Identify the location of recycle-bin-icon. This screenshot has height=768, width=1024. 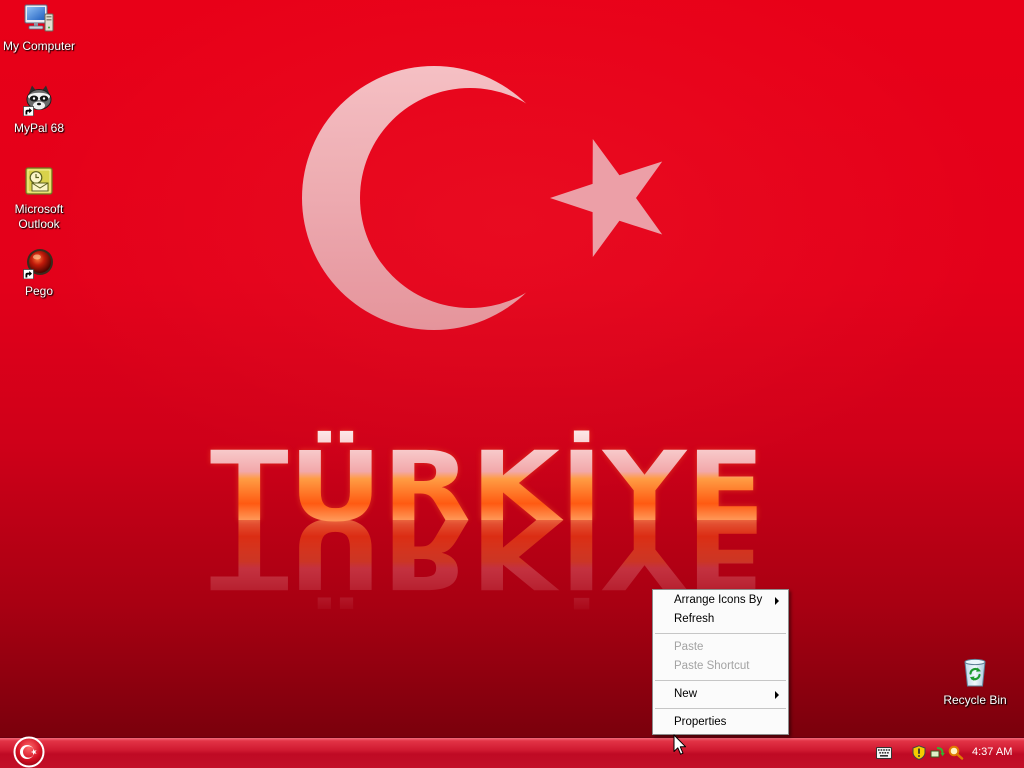
(975, 672).